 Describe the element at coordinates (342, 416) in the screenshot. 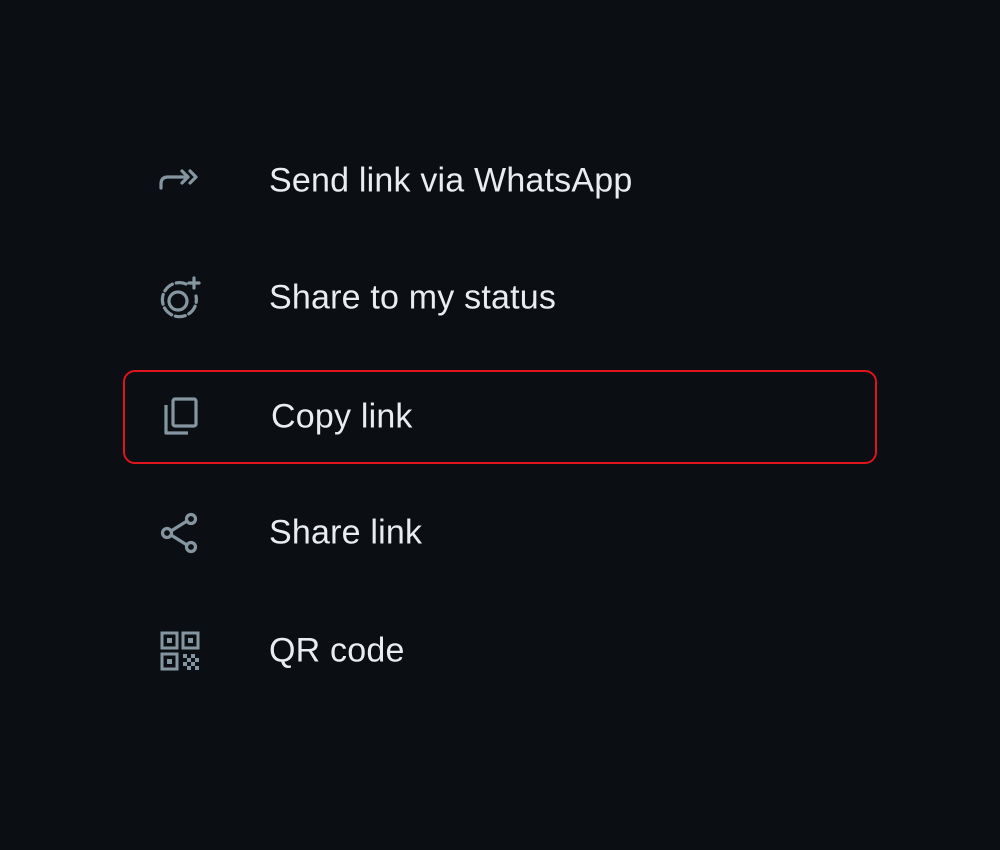

I see `copy-link-label: Copy link` at that location.